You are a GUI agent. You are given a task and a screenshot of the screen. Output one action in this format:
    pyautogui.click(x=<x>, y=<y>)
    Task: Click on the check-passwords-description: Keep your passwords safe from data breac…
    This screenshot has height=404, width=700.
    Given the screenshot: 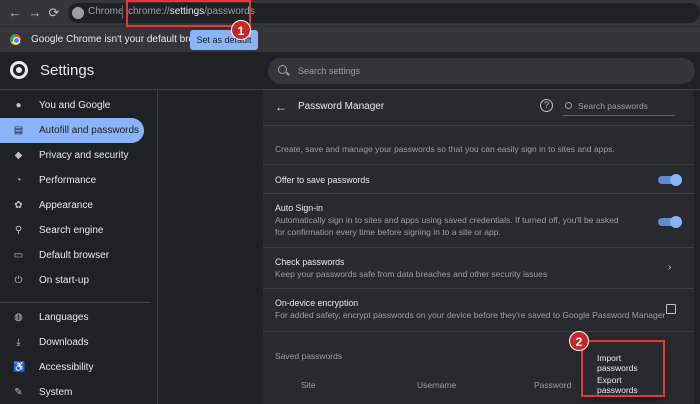 What is the action you would take?
    pyautogui.click(x=411, y=274)
    